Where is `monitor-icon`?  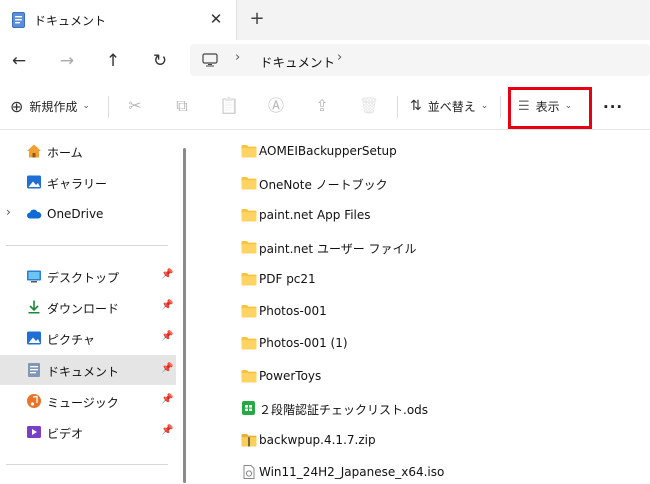
monitor-icon is located at coordinates (210, 60).